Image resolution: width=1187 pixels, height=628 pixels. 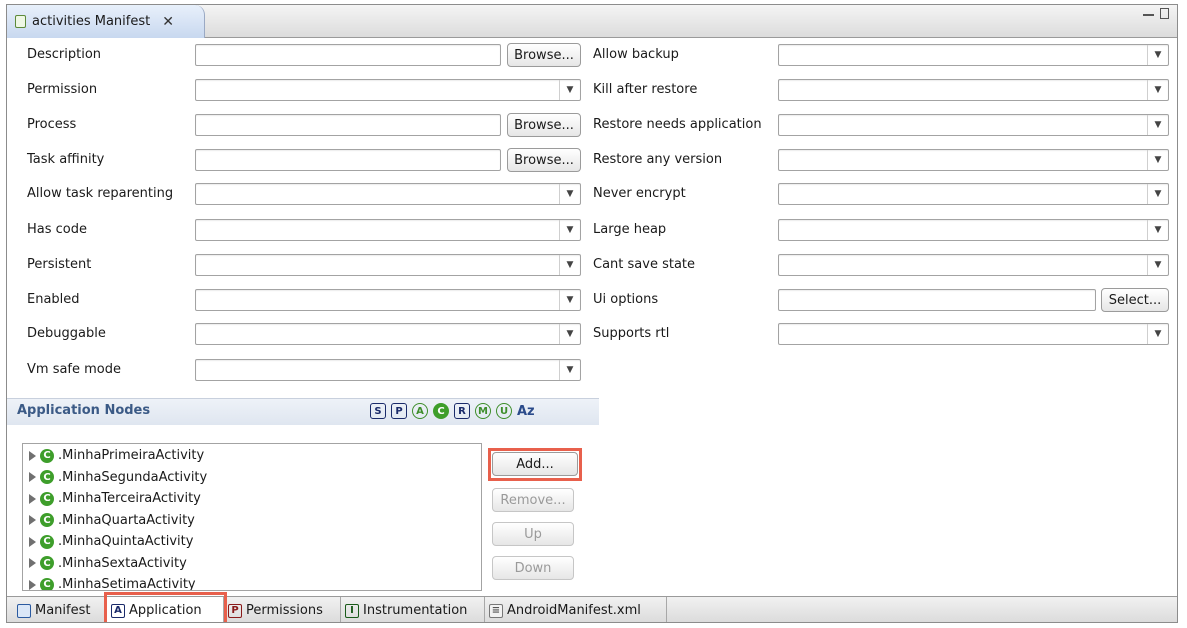 What do you see at coordinates (388, 265) in the screenshot?
I see `persistent-combo: ▼` at bounding box center [388, 265].